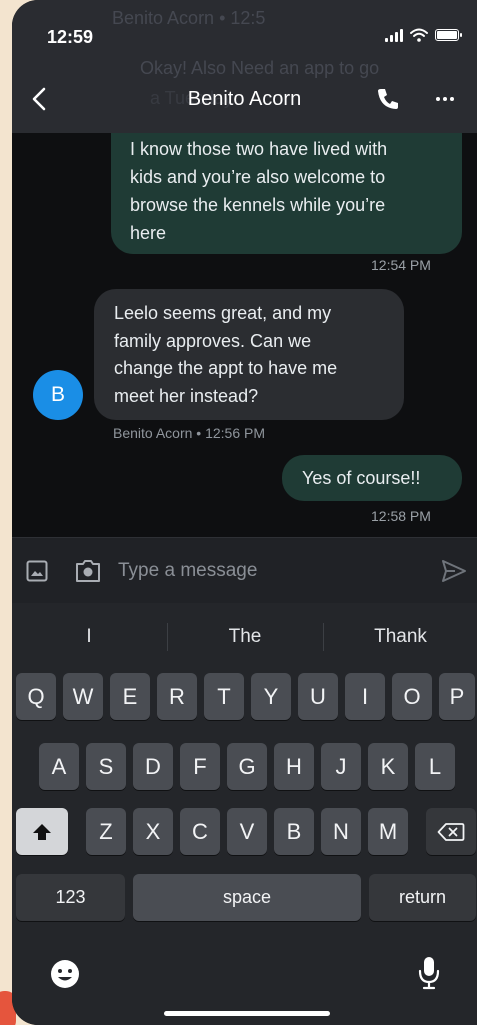 The height and width of the screenshot is (1025, 477). What do you see at coordinates (189, 433) in the screenshot?
I see `sender-meta: Benito Acorn • 12:56 PM` at bounding box center [189, 433].